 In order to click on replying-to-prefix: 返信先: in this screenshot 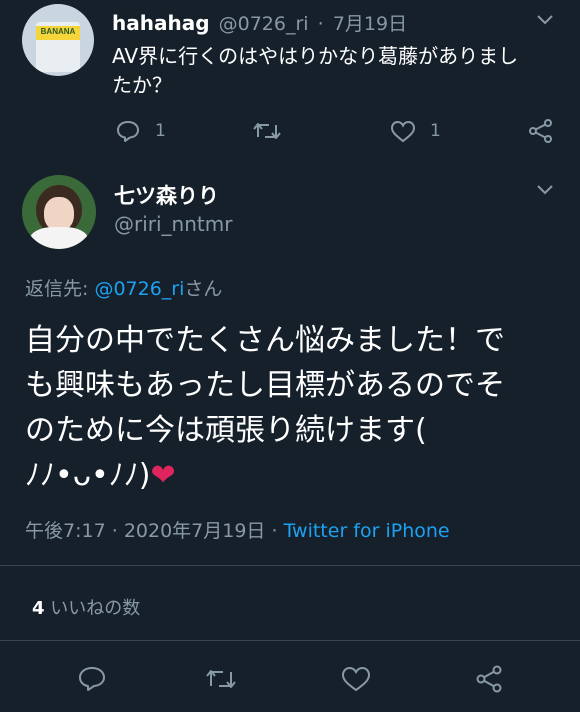, I will do `click(60, 289)`.